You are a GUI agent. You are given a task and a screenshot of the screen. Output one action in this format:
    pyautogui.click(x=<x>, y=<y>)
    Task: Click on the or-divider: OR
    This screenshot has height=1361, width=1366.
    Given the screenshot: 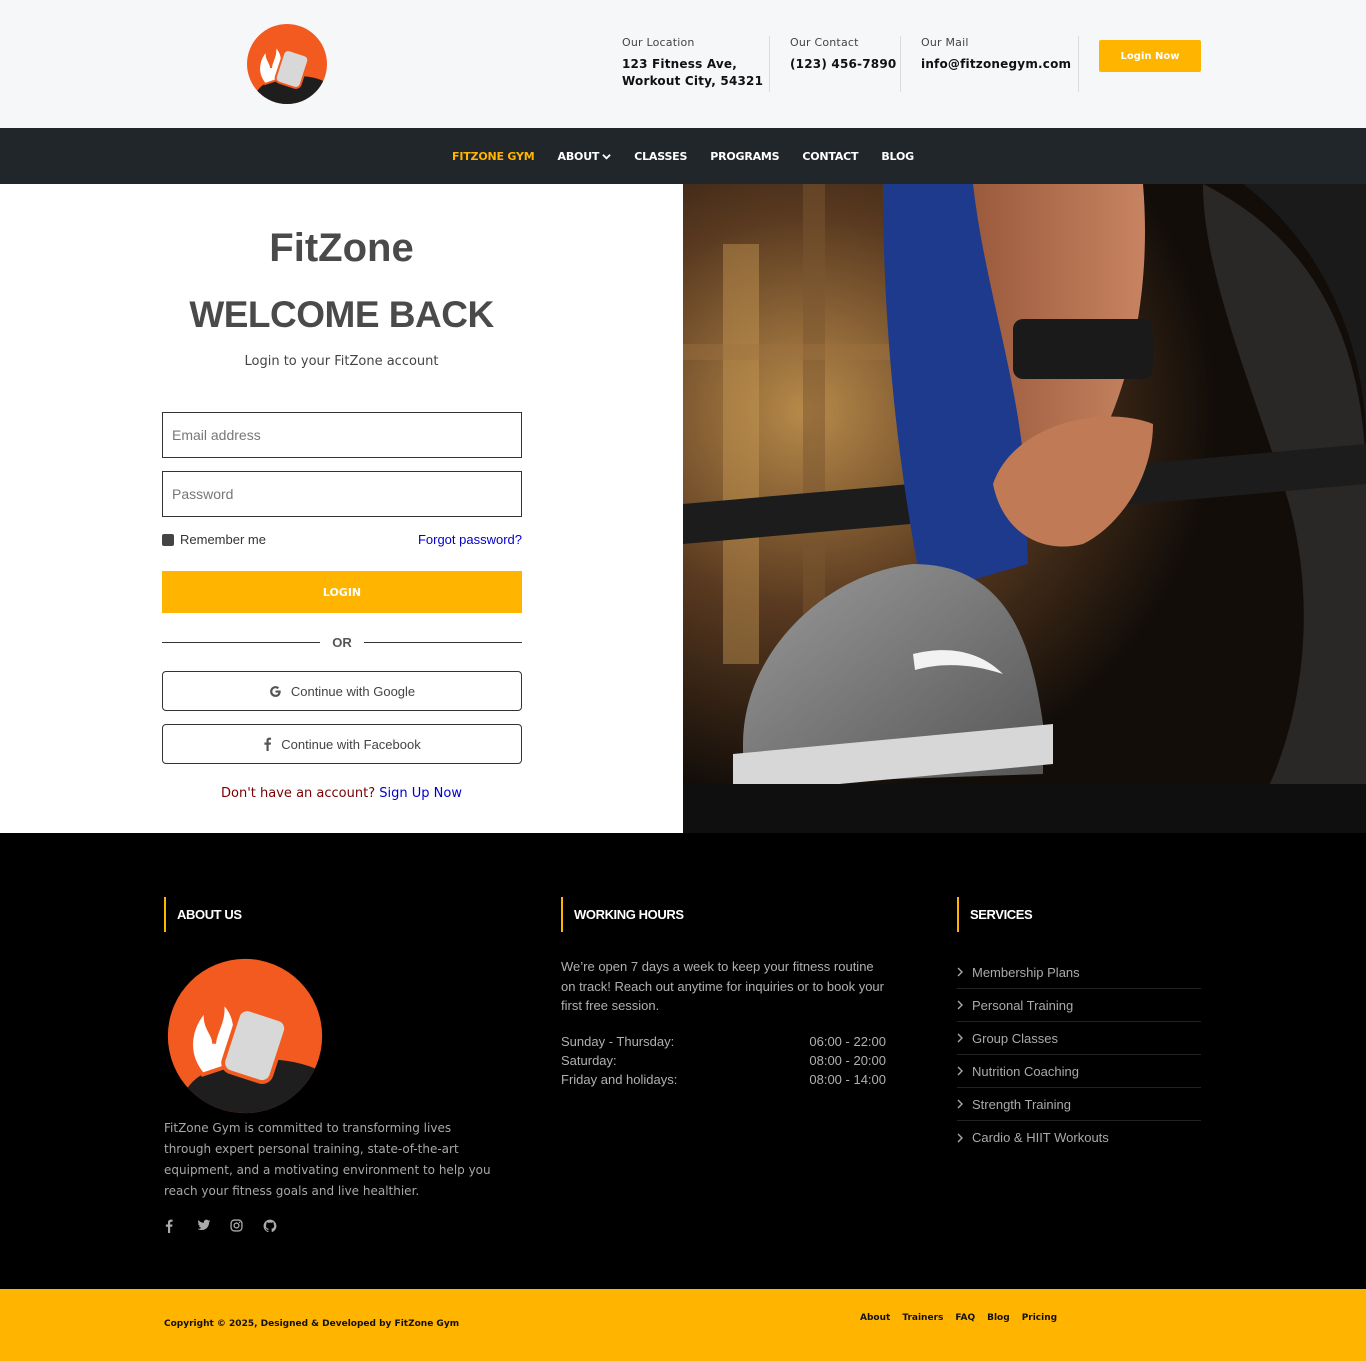 What is the action you would take?
    pyautogui.click(x=342, y=642)
    